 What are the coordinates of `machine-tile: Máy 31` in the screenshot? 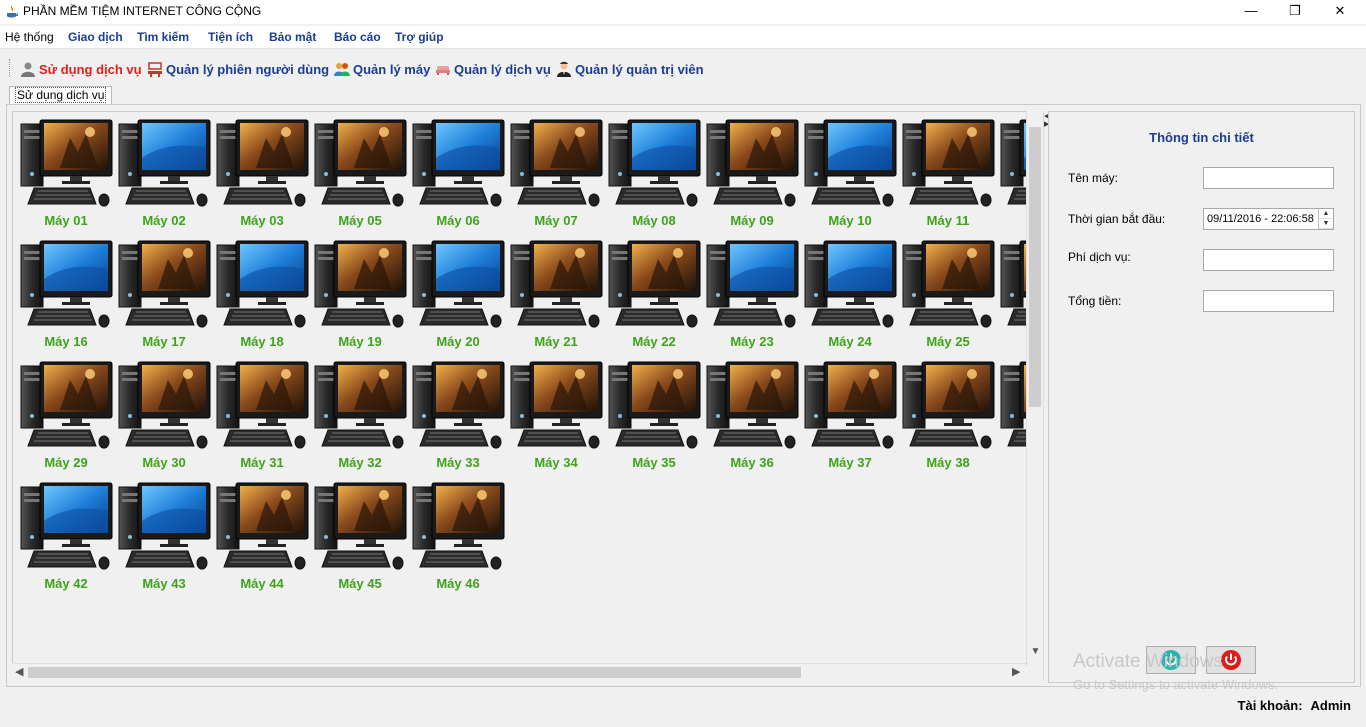 It's located at (263, 414).